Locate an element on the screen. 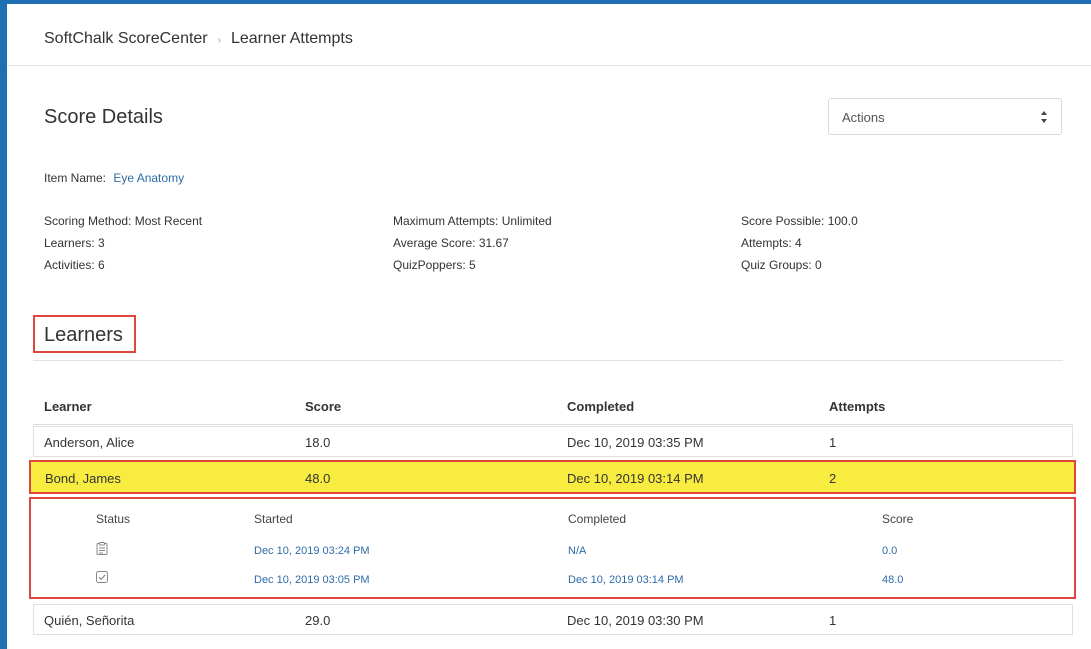  attempt-header-started: Started is located at coordinates (273, 519).